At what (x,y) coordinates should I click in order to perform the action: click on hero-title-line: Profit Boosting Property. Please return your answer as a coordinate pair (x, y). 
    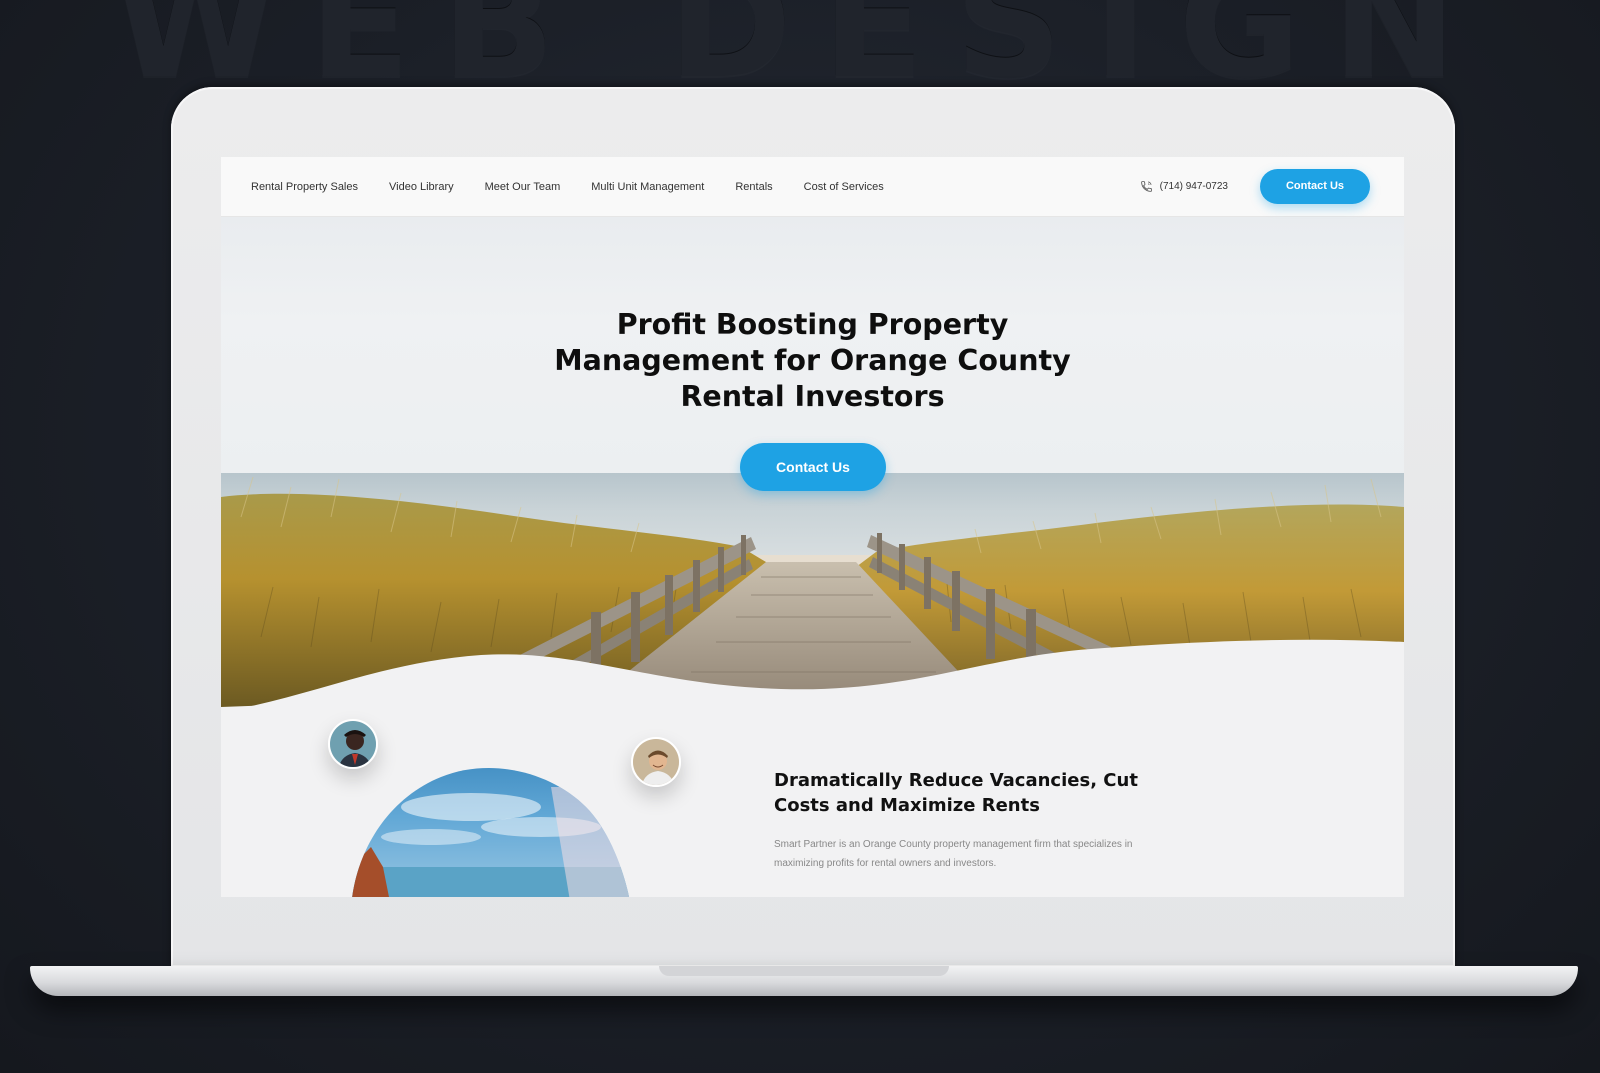
    Looking at the image, I should click on (812, 324).